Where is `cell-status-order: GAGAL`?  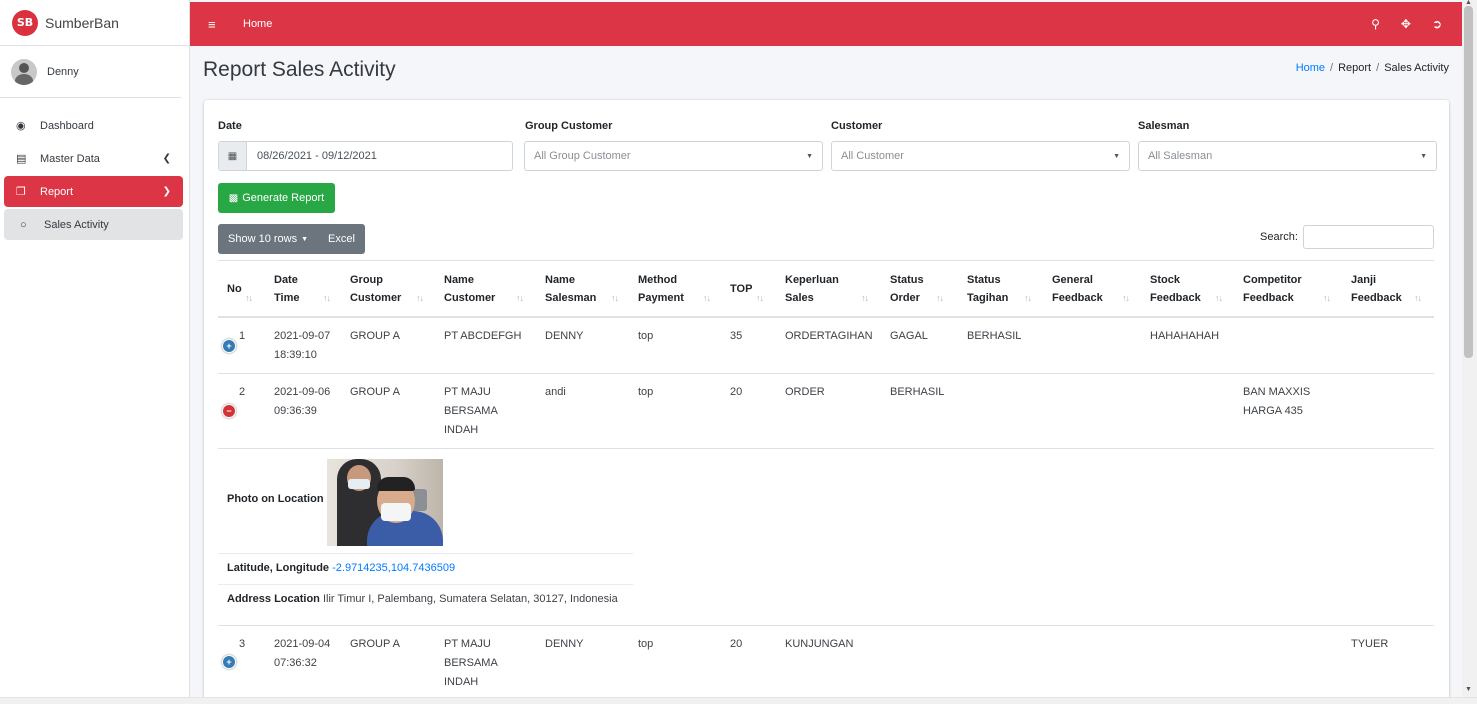 cell-status-order: GAGAL is located at coordinates (909, 336).